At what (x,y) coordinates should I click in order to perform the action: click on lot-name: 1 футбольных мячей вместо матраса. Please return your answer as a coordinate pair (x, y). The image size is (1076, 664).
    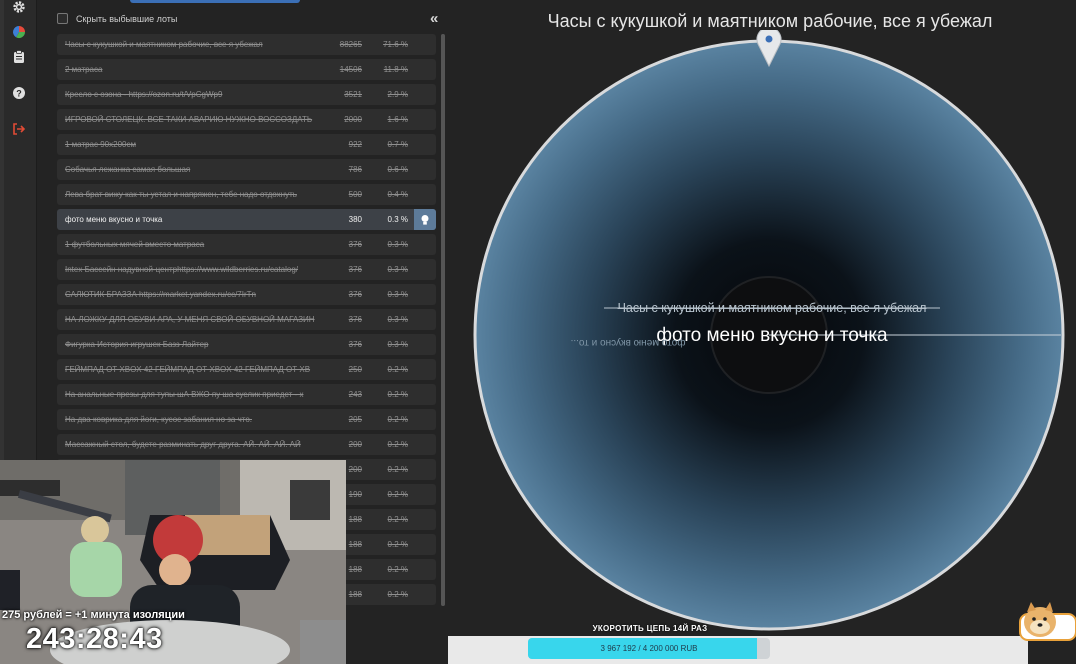
    Looking at the image, I should click on (135, 244).